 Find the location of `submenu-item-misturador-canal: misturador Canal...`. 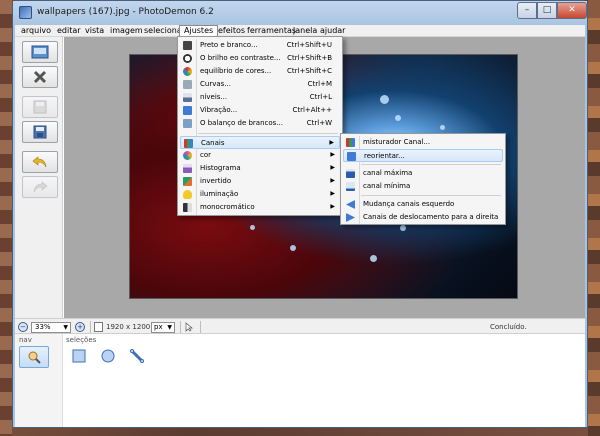

submenu-item-misturador-canal: misturador Canal... is located at coordinates (423, 142).